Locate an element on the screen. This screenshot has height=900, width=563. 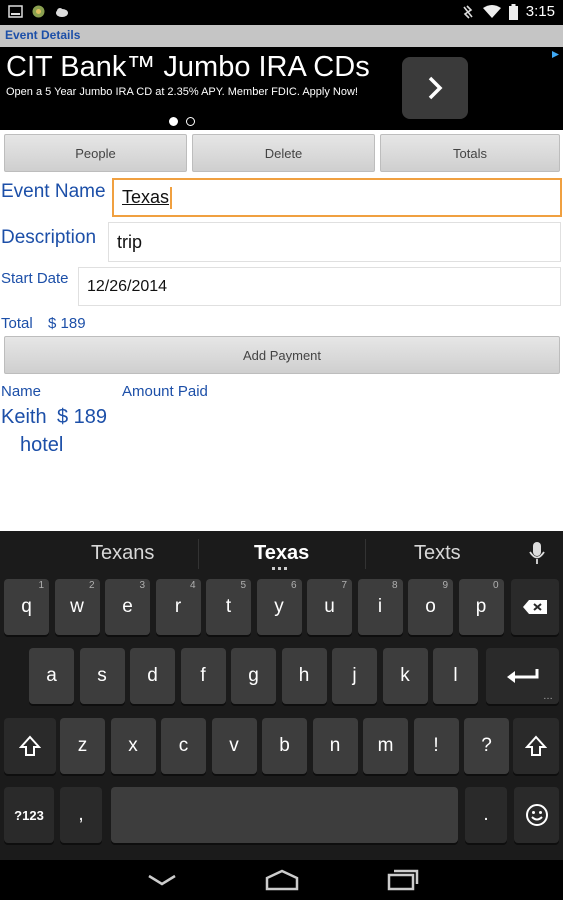
key-v: v is located at coordinates (234, 746).